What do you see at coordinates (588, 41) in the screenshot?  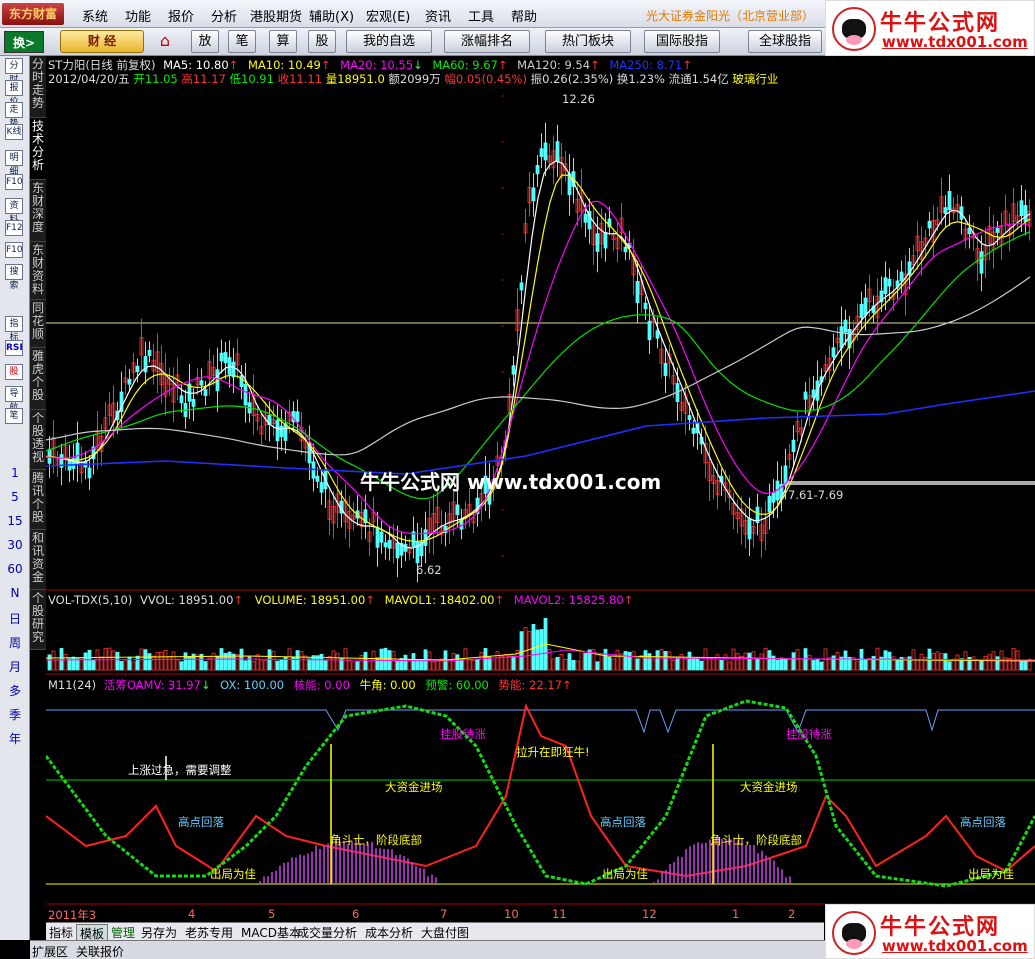 I see `hot-sectors-button: 热门板块` at bounding box center [588, 41].